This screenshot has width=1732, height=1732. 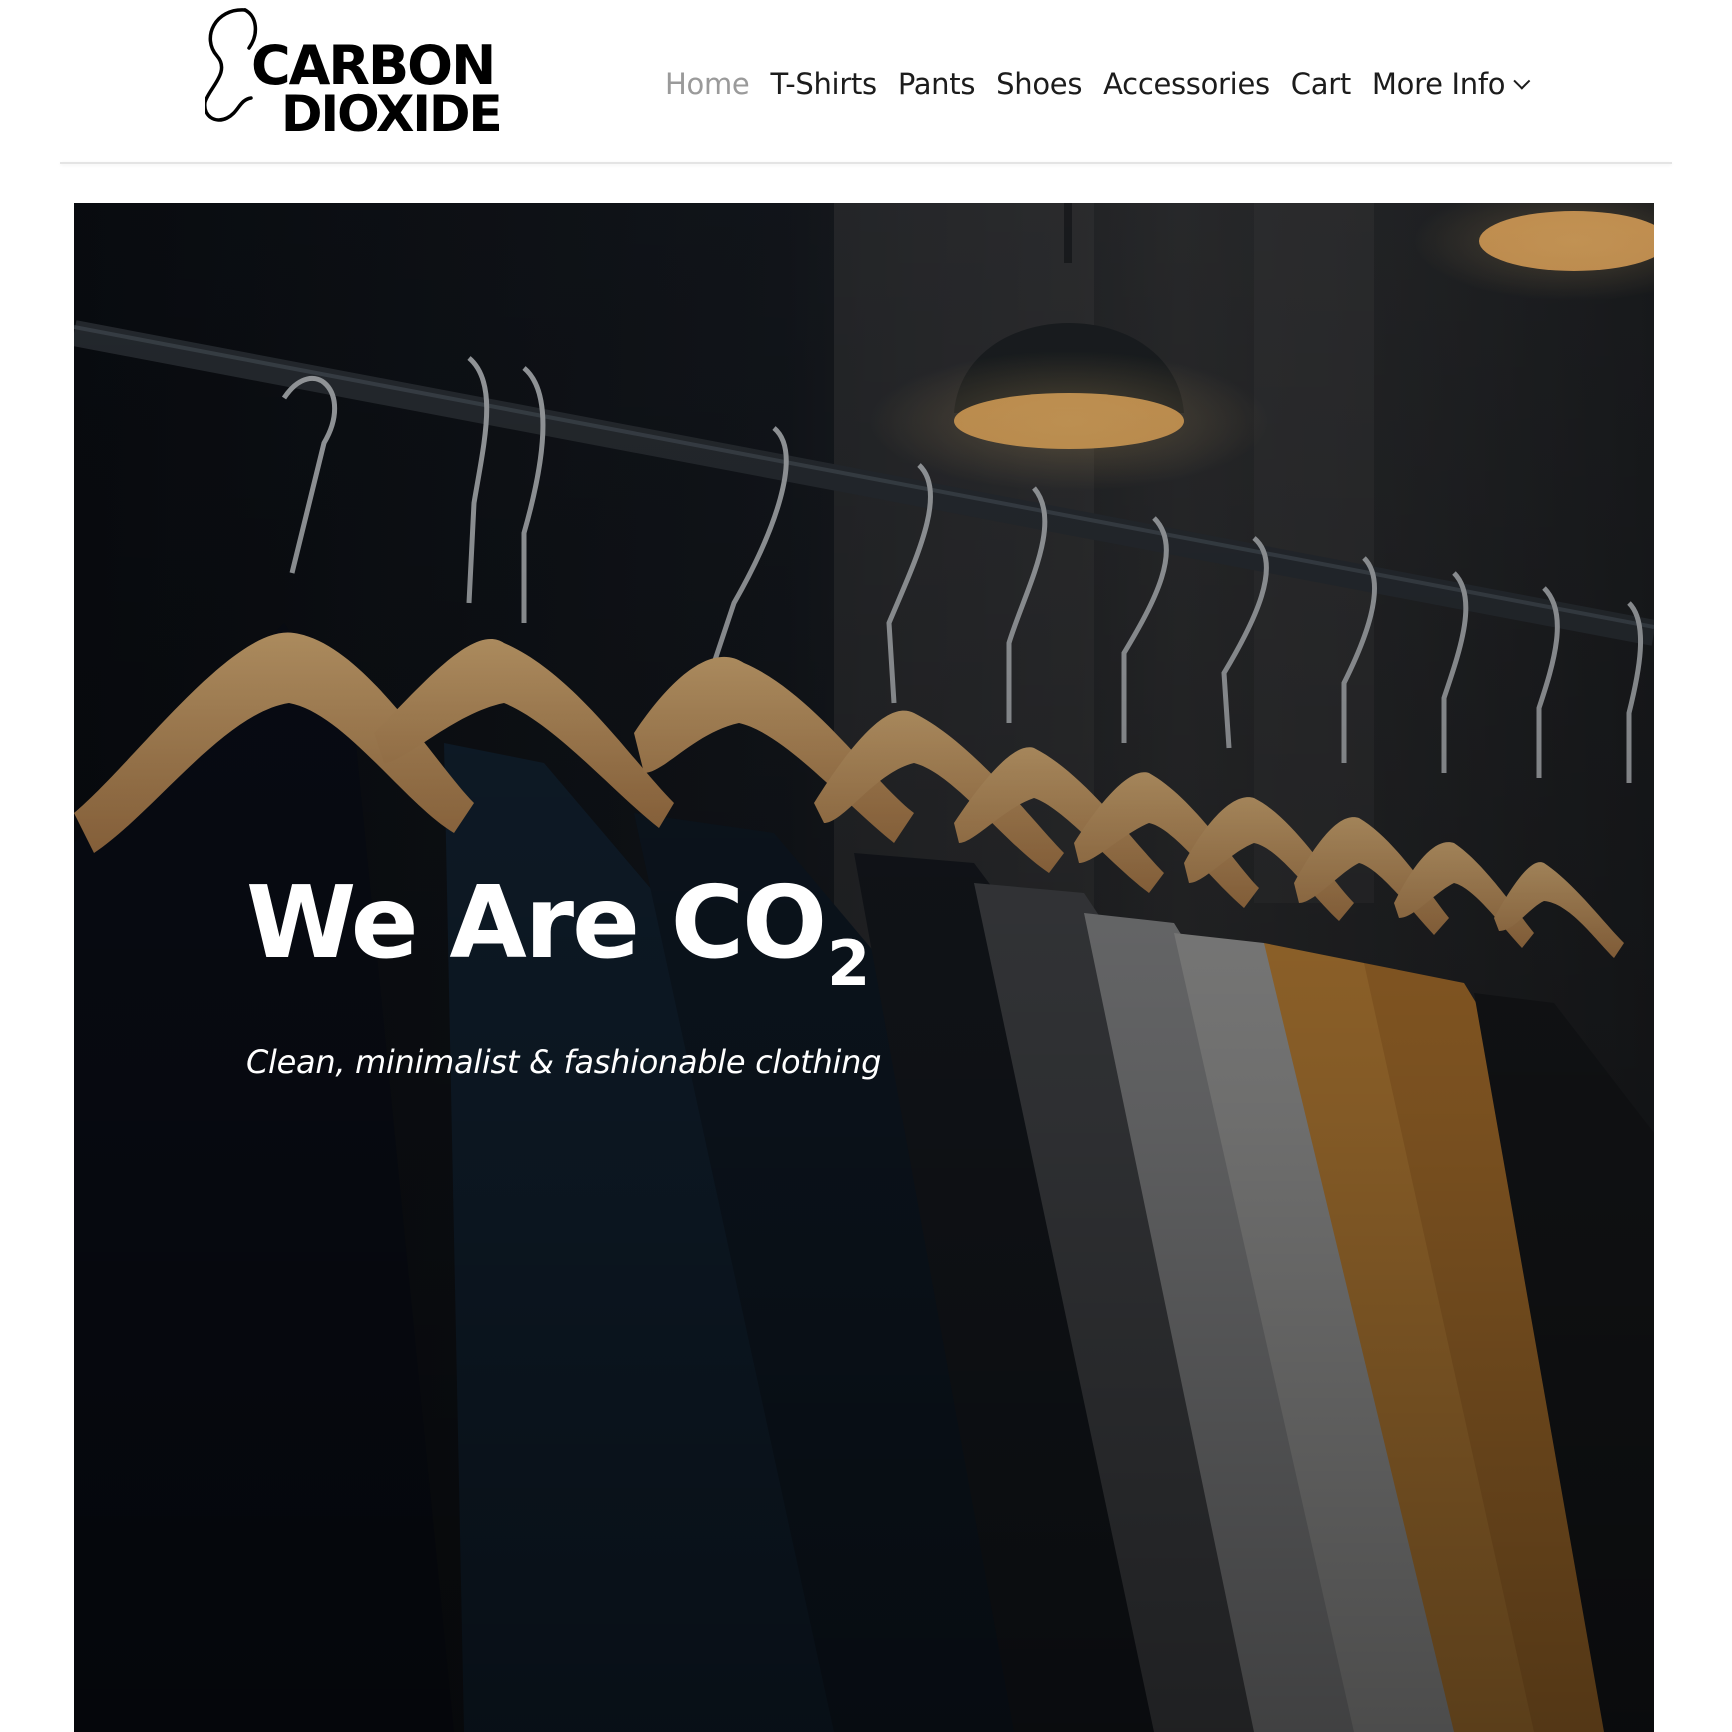 I want to click on nav-shoes: Shoes, so click(x=1039, y=84).